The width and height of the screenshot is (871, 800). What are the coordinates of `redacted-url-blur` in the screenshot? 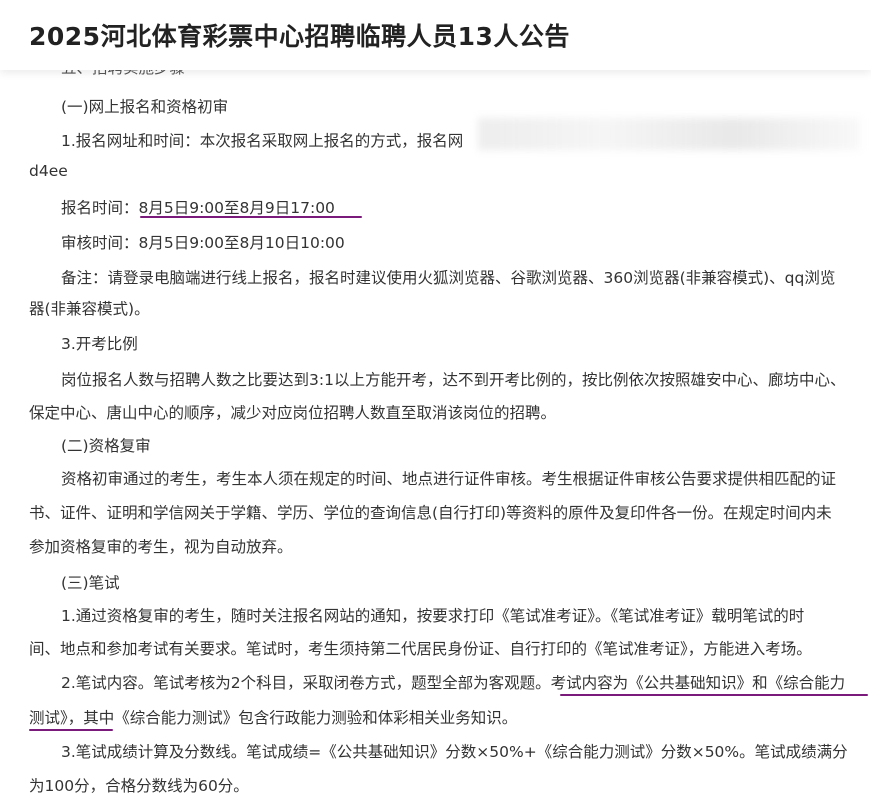 It's located at (669, 134).